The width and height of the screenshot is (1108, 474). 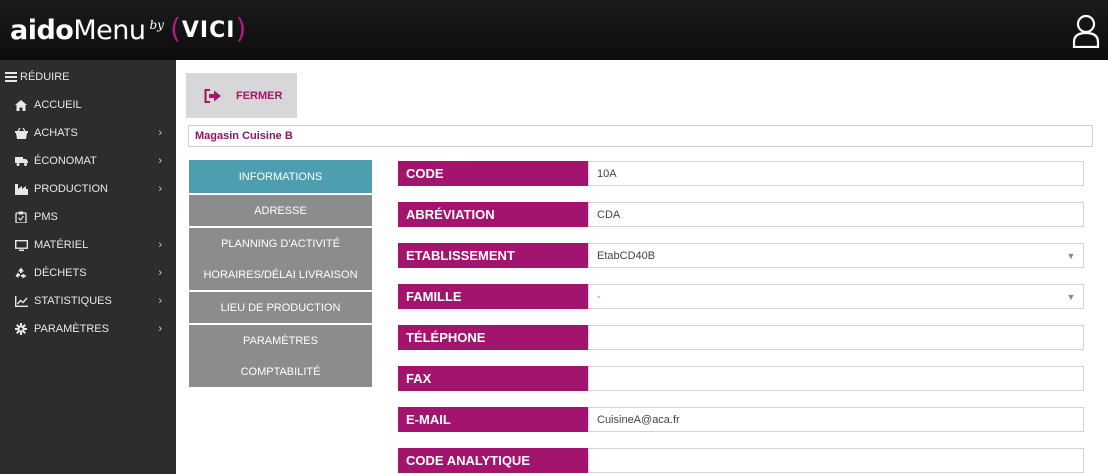 I want to click on home-icon, so click(x=21, y=105).